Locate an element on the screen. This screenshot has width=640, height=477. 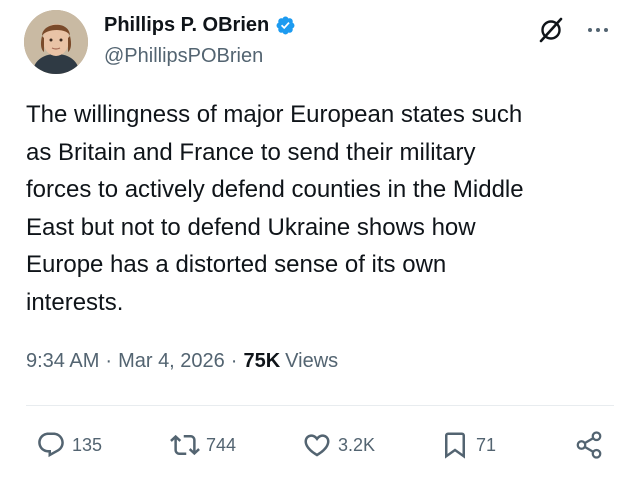
bookmark-button: 71 is located at coordinates (468, 445).